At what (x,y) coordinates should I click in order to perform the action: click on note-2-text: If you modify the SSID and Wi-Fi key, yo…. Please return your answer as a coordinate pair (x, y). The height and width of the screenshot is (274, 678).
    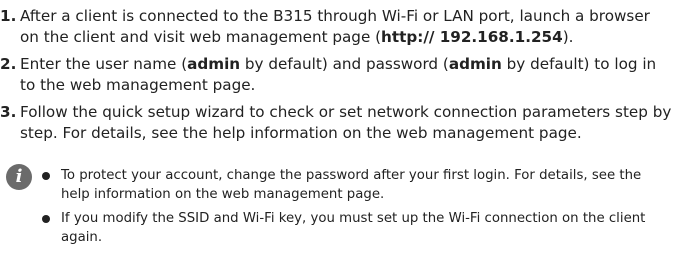
    Looking at the image, I should click on (353, 228).